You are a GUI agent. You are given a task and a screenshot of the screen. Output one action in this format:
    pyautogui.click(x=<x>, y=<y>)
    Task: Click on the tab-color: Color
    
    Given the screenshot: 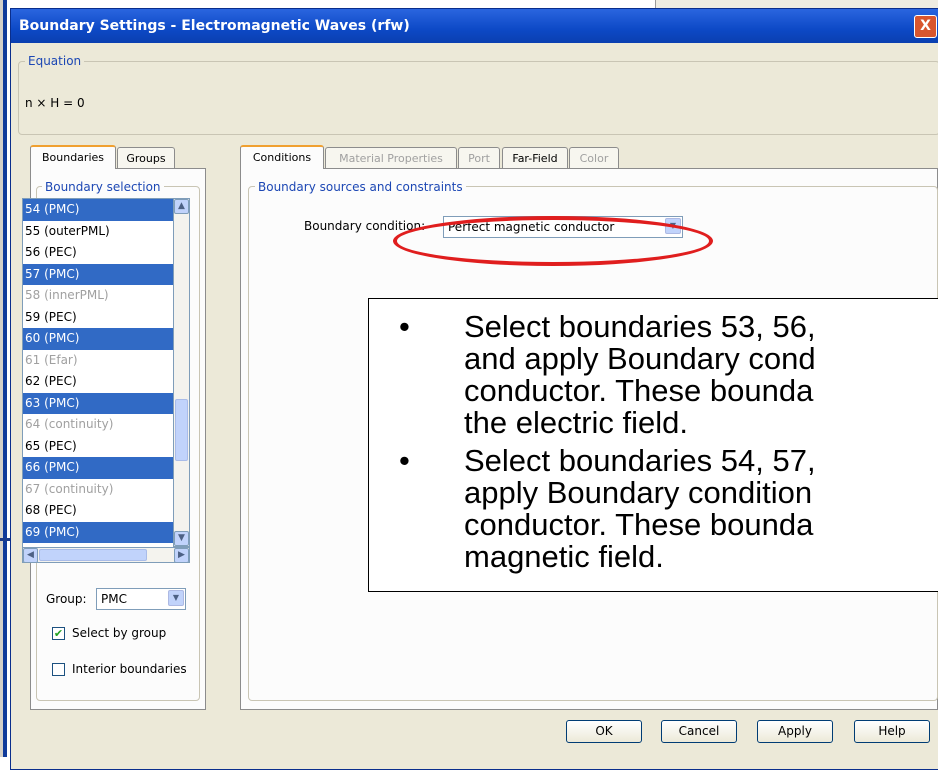 What is the action you would take?
    pyautogui.click(x=594, y=158)
    